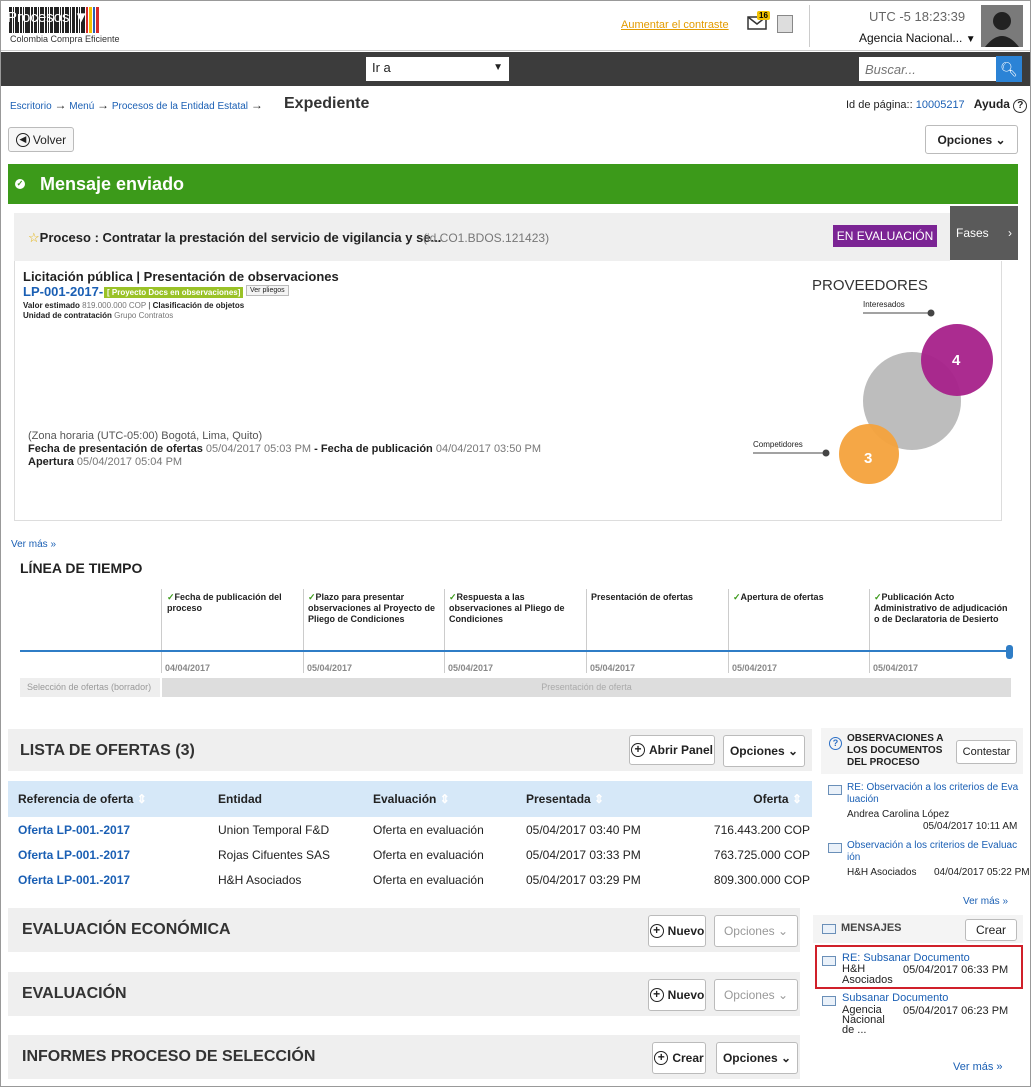 The width and height of the screenshot is (1031, 1087). I want to click on new-evaluation-button: + Nuevo, so click(677, 995).